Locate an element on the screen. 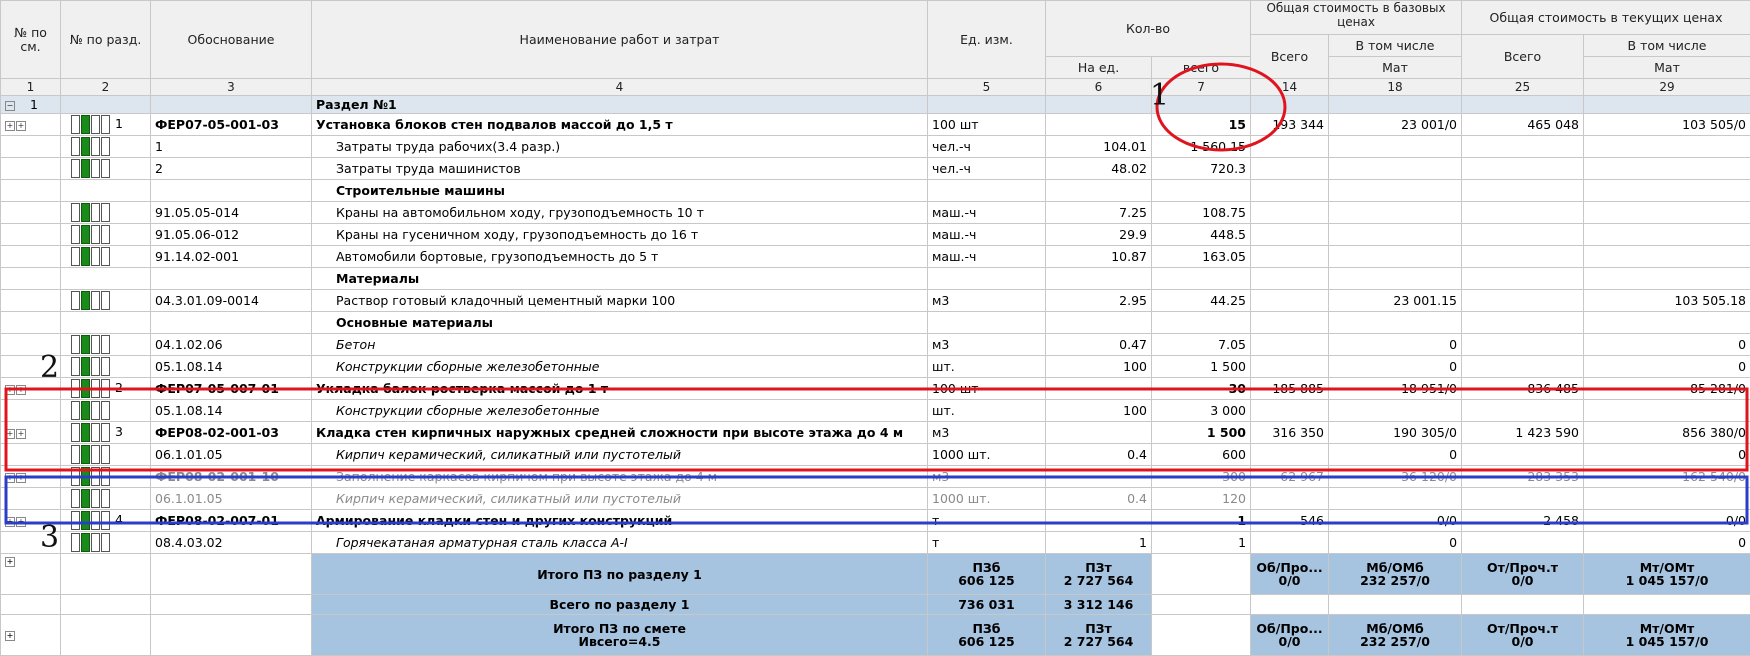 This screenshot has width=1750, height=656. col-header-name: Наименование работ и затрат is located at coordinates (620, 40).